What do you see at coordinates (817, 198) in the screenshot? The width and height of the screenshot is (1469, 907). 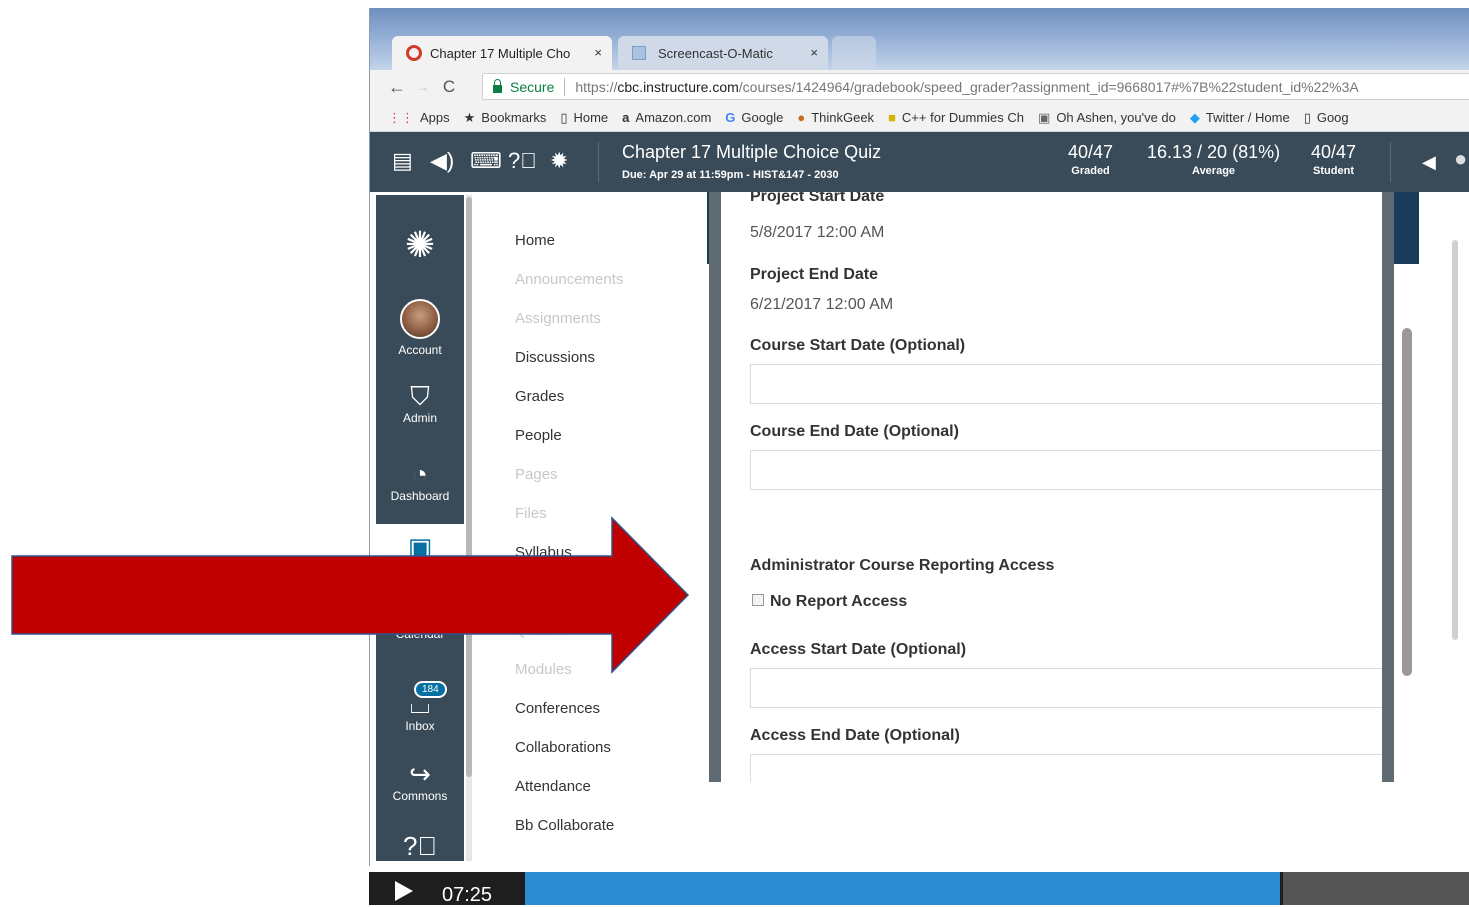 I see `project-start-label: Project Start Date` at bounding box center [817, 198].